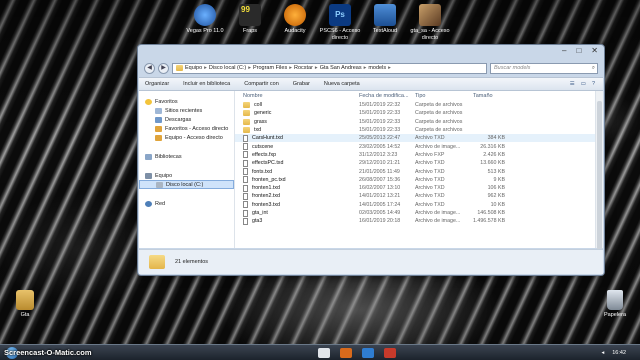 The image size is (640, 360). Describe the element at coordinates (419, 130) in the screenshot. I see `file-row: txd 15/01/2019 22:33 Carpeta de archivos` at that location.